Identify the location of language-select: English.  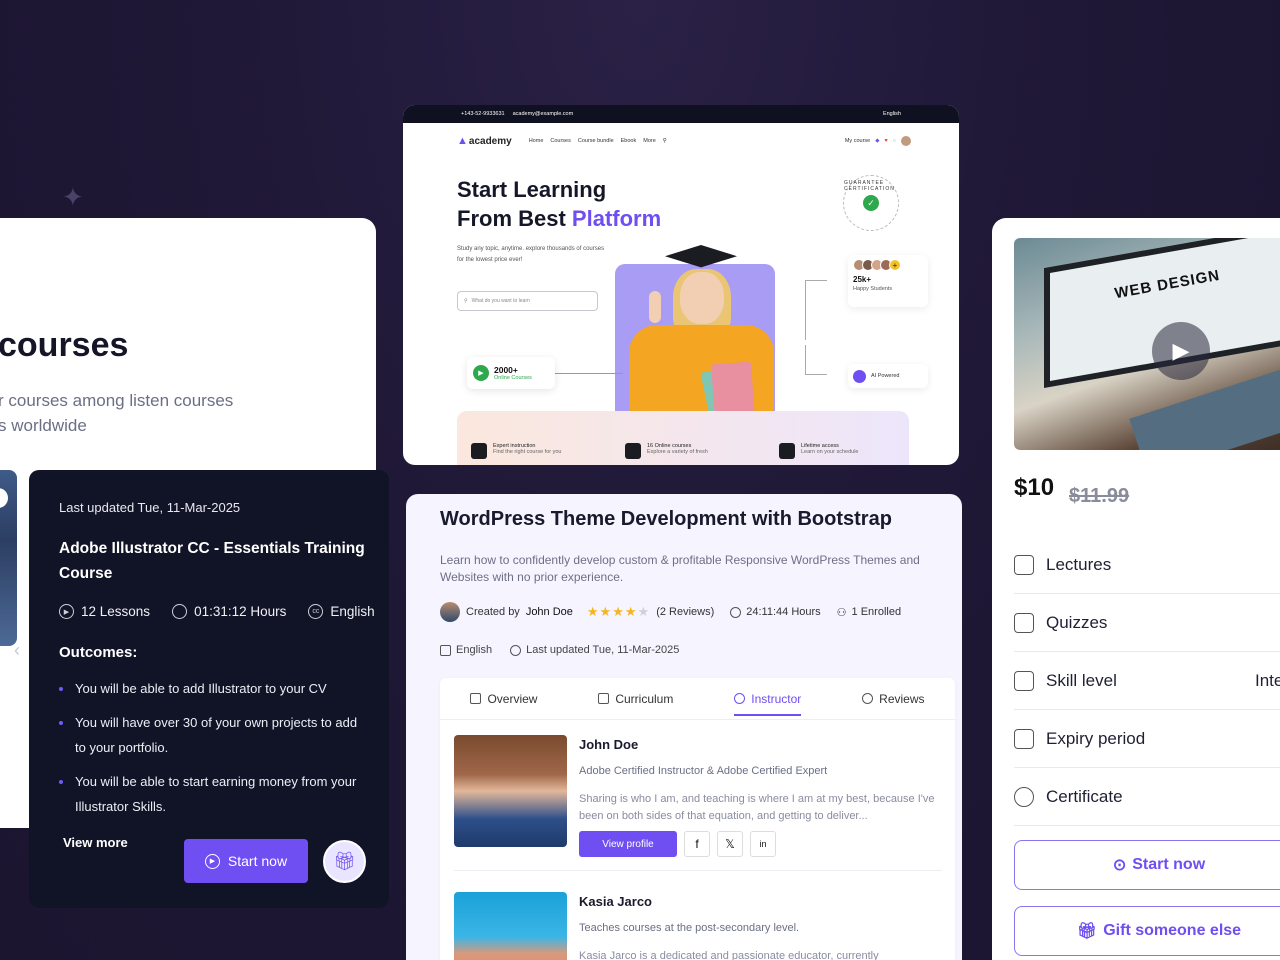
(892, 114).